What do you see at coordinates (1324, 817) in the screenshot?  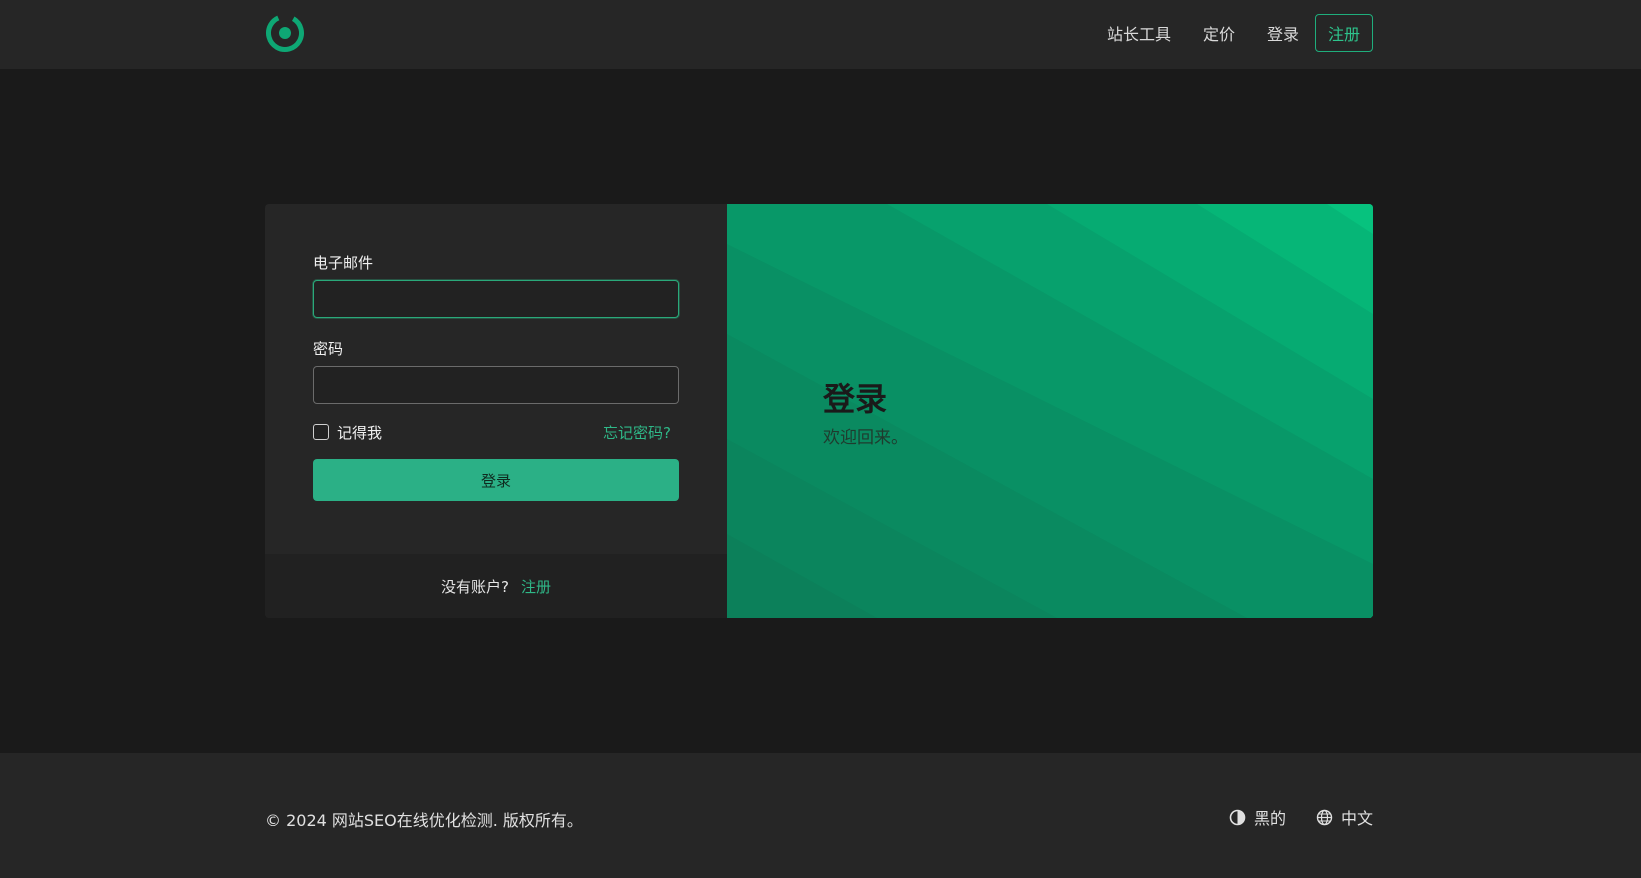 I see `globe-icon` at bounding box center [1324, 817].